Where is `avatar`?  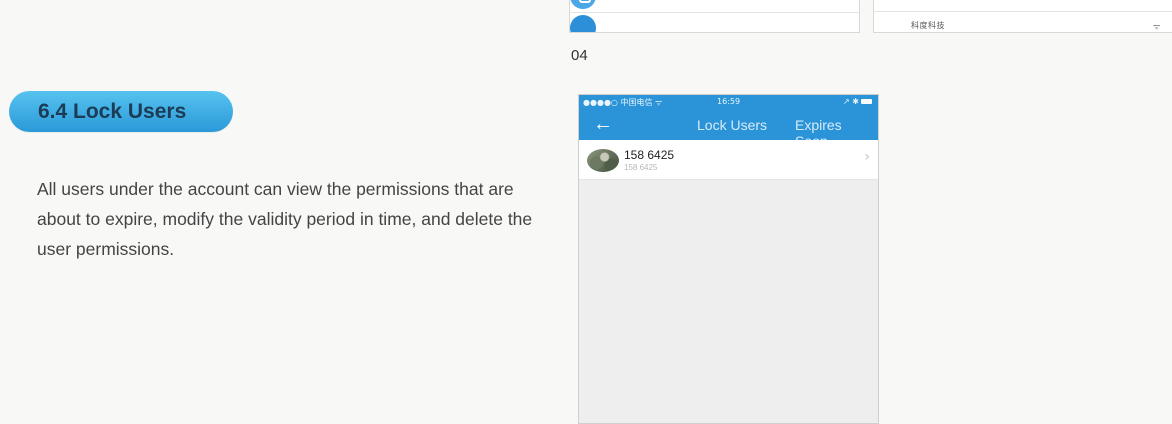 avatar is located at coordinates (603, 160).